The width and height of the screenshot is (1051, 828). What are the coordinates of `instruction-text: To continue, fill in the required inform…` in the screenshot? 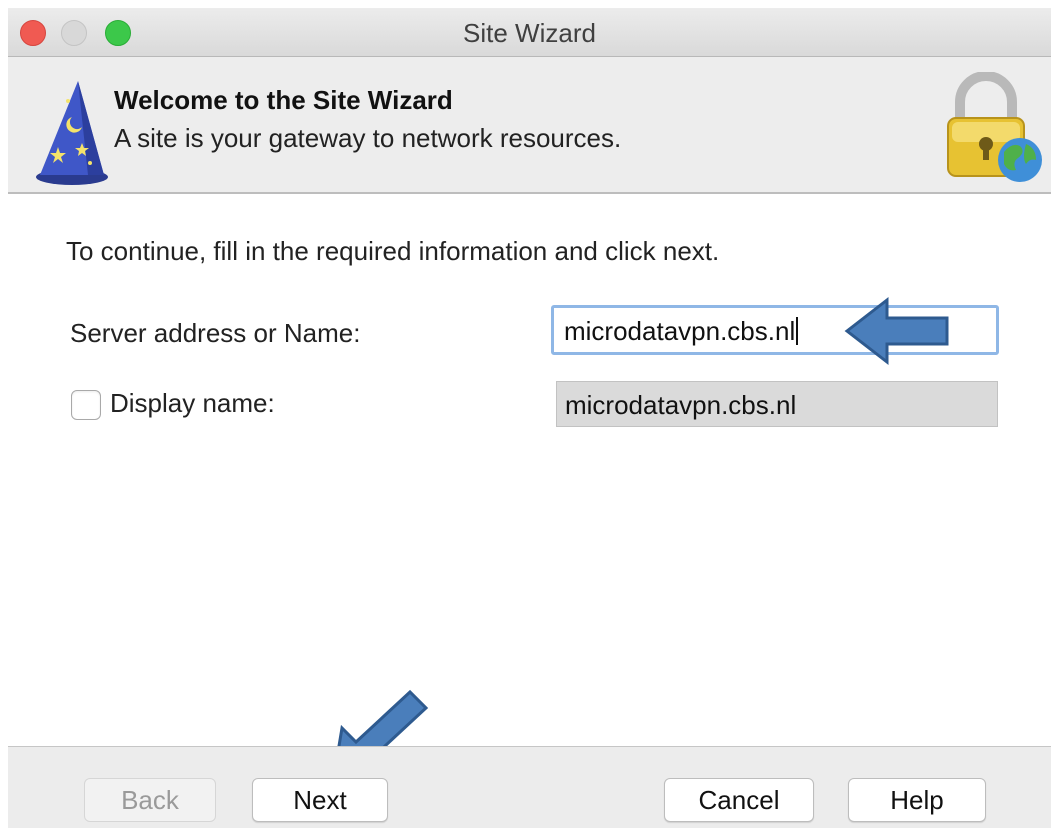 It's located at (393, 251).